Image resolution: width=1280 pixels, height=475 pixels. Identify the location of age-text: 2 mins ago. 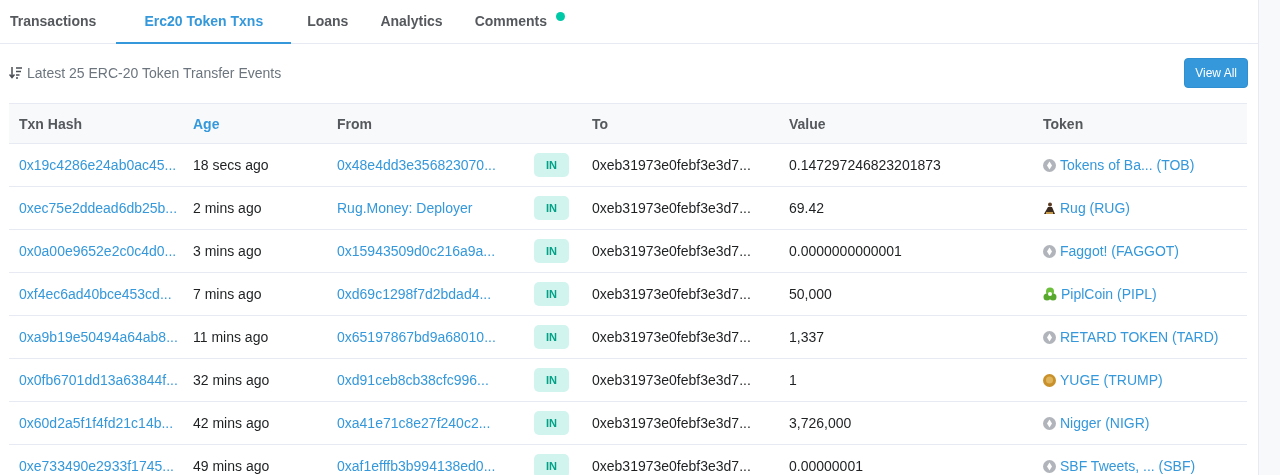
(227, 208).